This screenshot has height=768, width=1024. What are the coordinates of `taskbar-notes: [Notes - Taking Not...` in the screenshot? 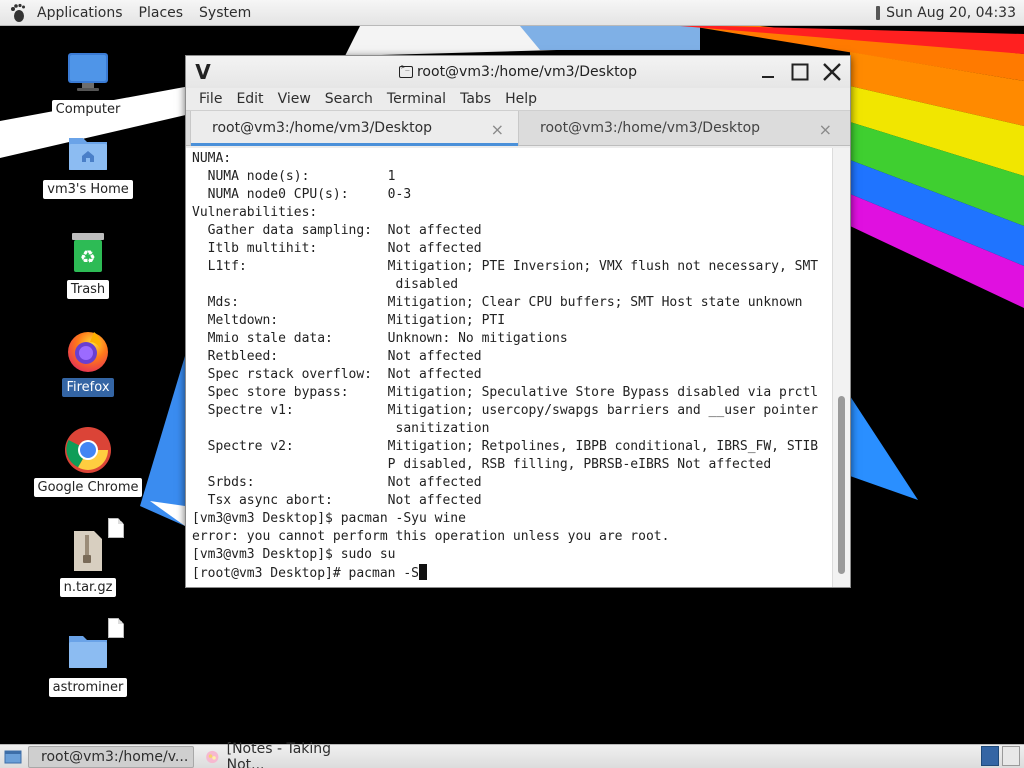 It's located at (283, 754).